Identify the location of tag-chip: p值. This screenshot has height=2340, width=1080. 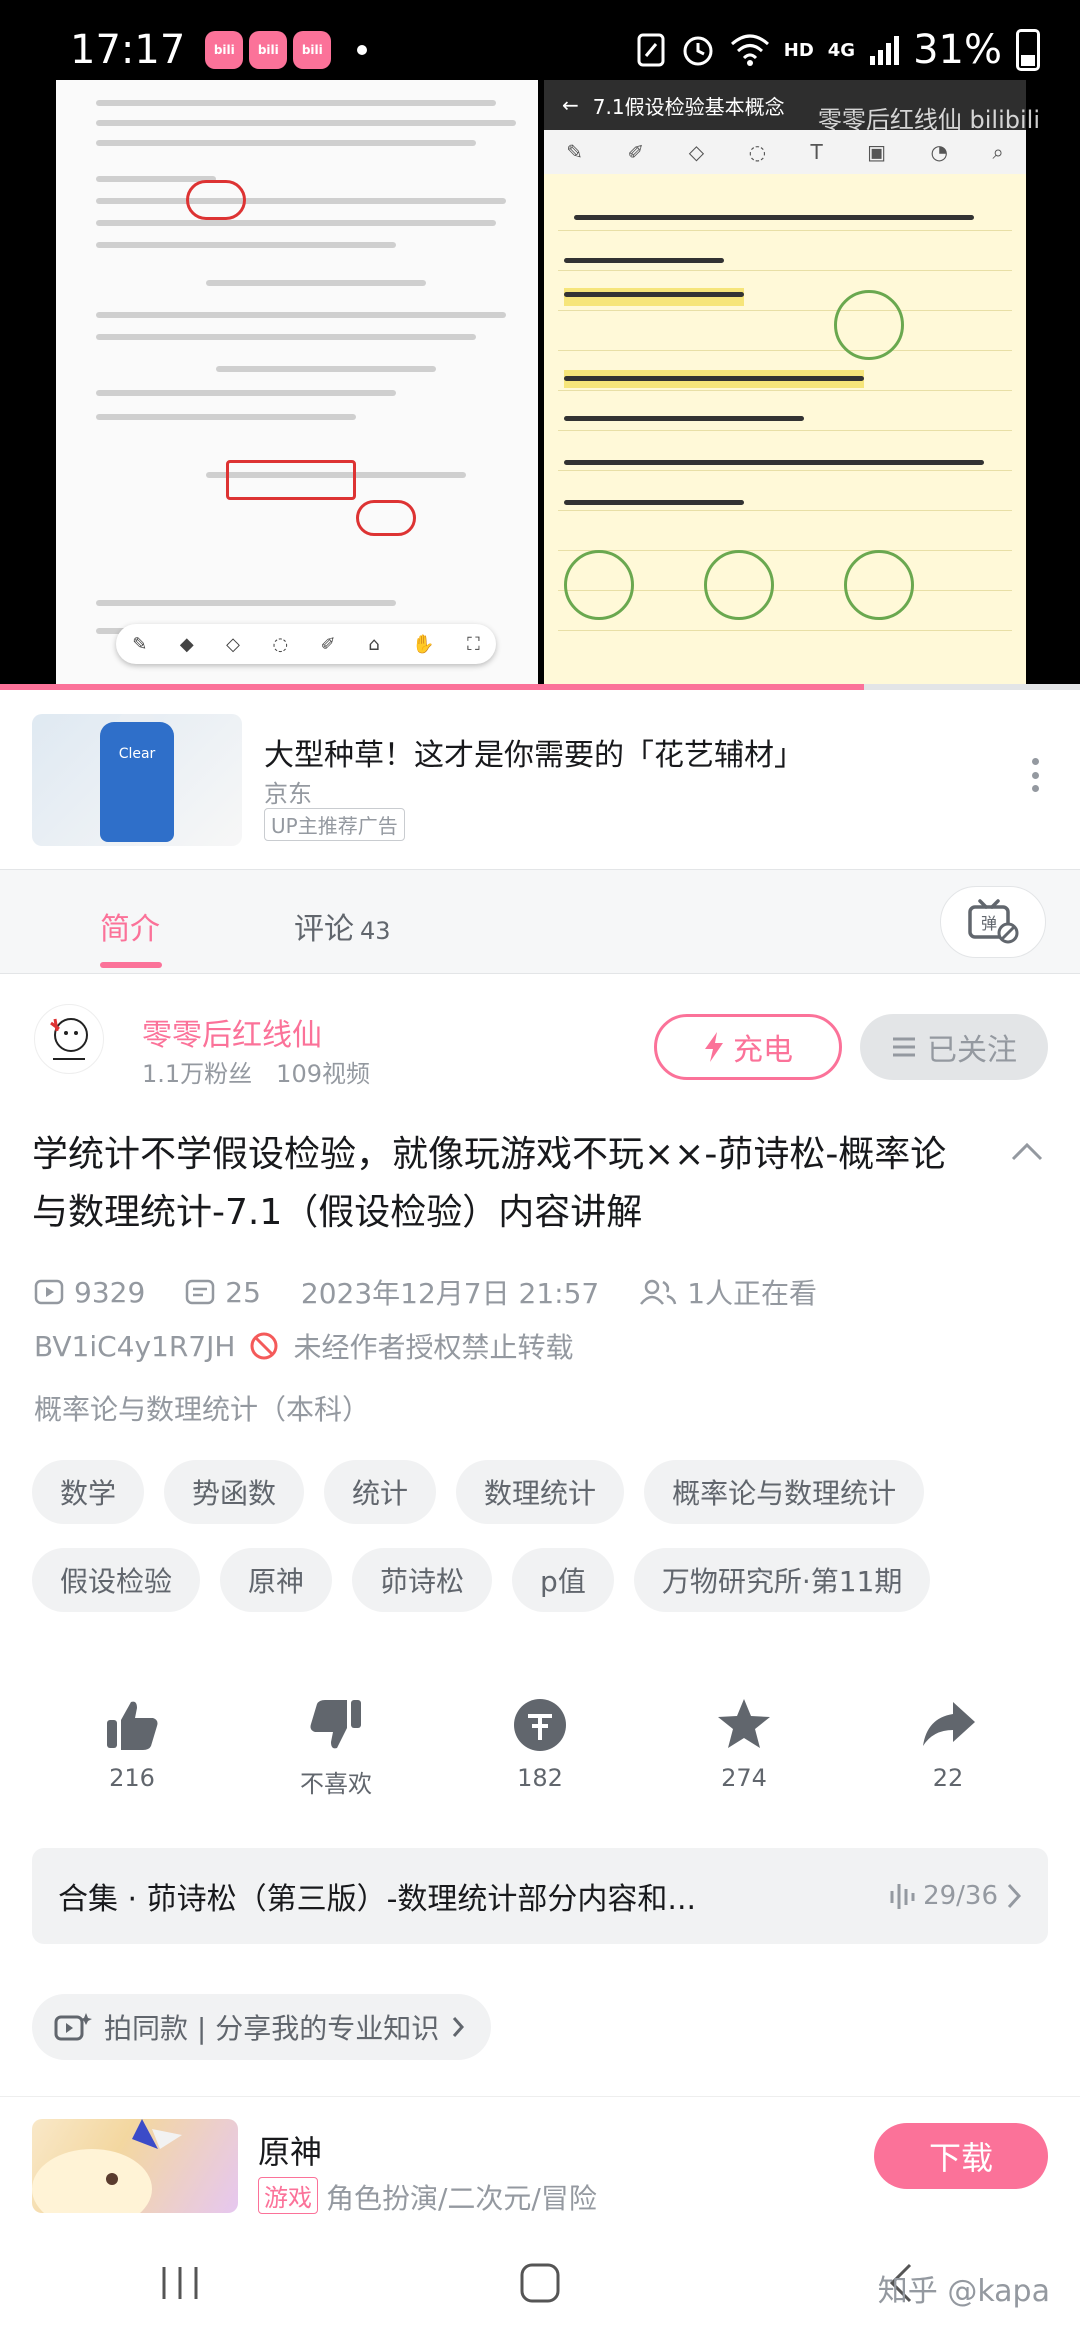
(563, 1580).